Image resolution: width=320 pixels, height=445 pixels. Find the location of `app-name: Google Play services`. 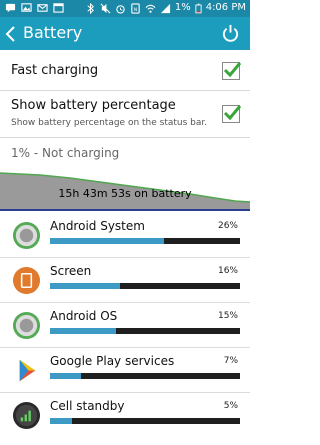

app-name: Google Play services is located at coordinates (112, 361).